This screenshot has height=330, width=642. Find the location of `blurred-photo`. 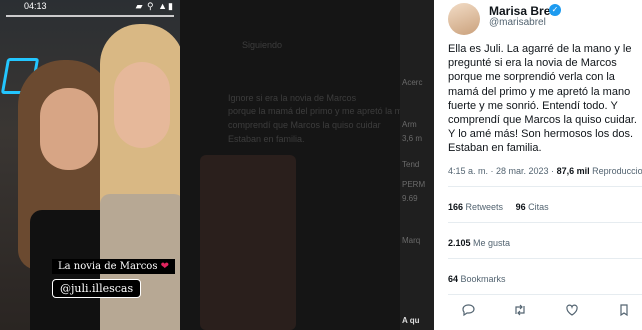

blurred-photo is located at coordinates (248, 242).